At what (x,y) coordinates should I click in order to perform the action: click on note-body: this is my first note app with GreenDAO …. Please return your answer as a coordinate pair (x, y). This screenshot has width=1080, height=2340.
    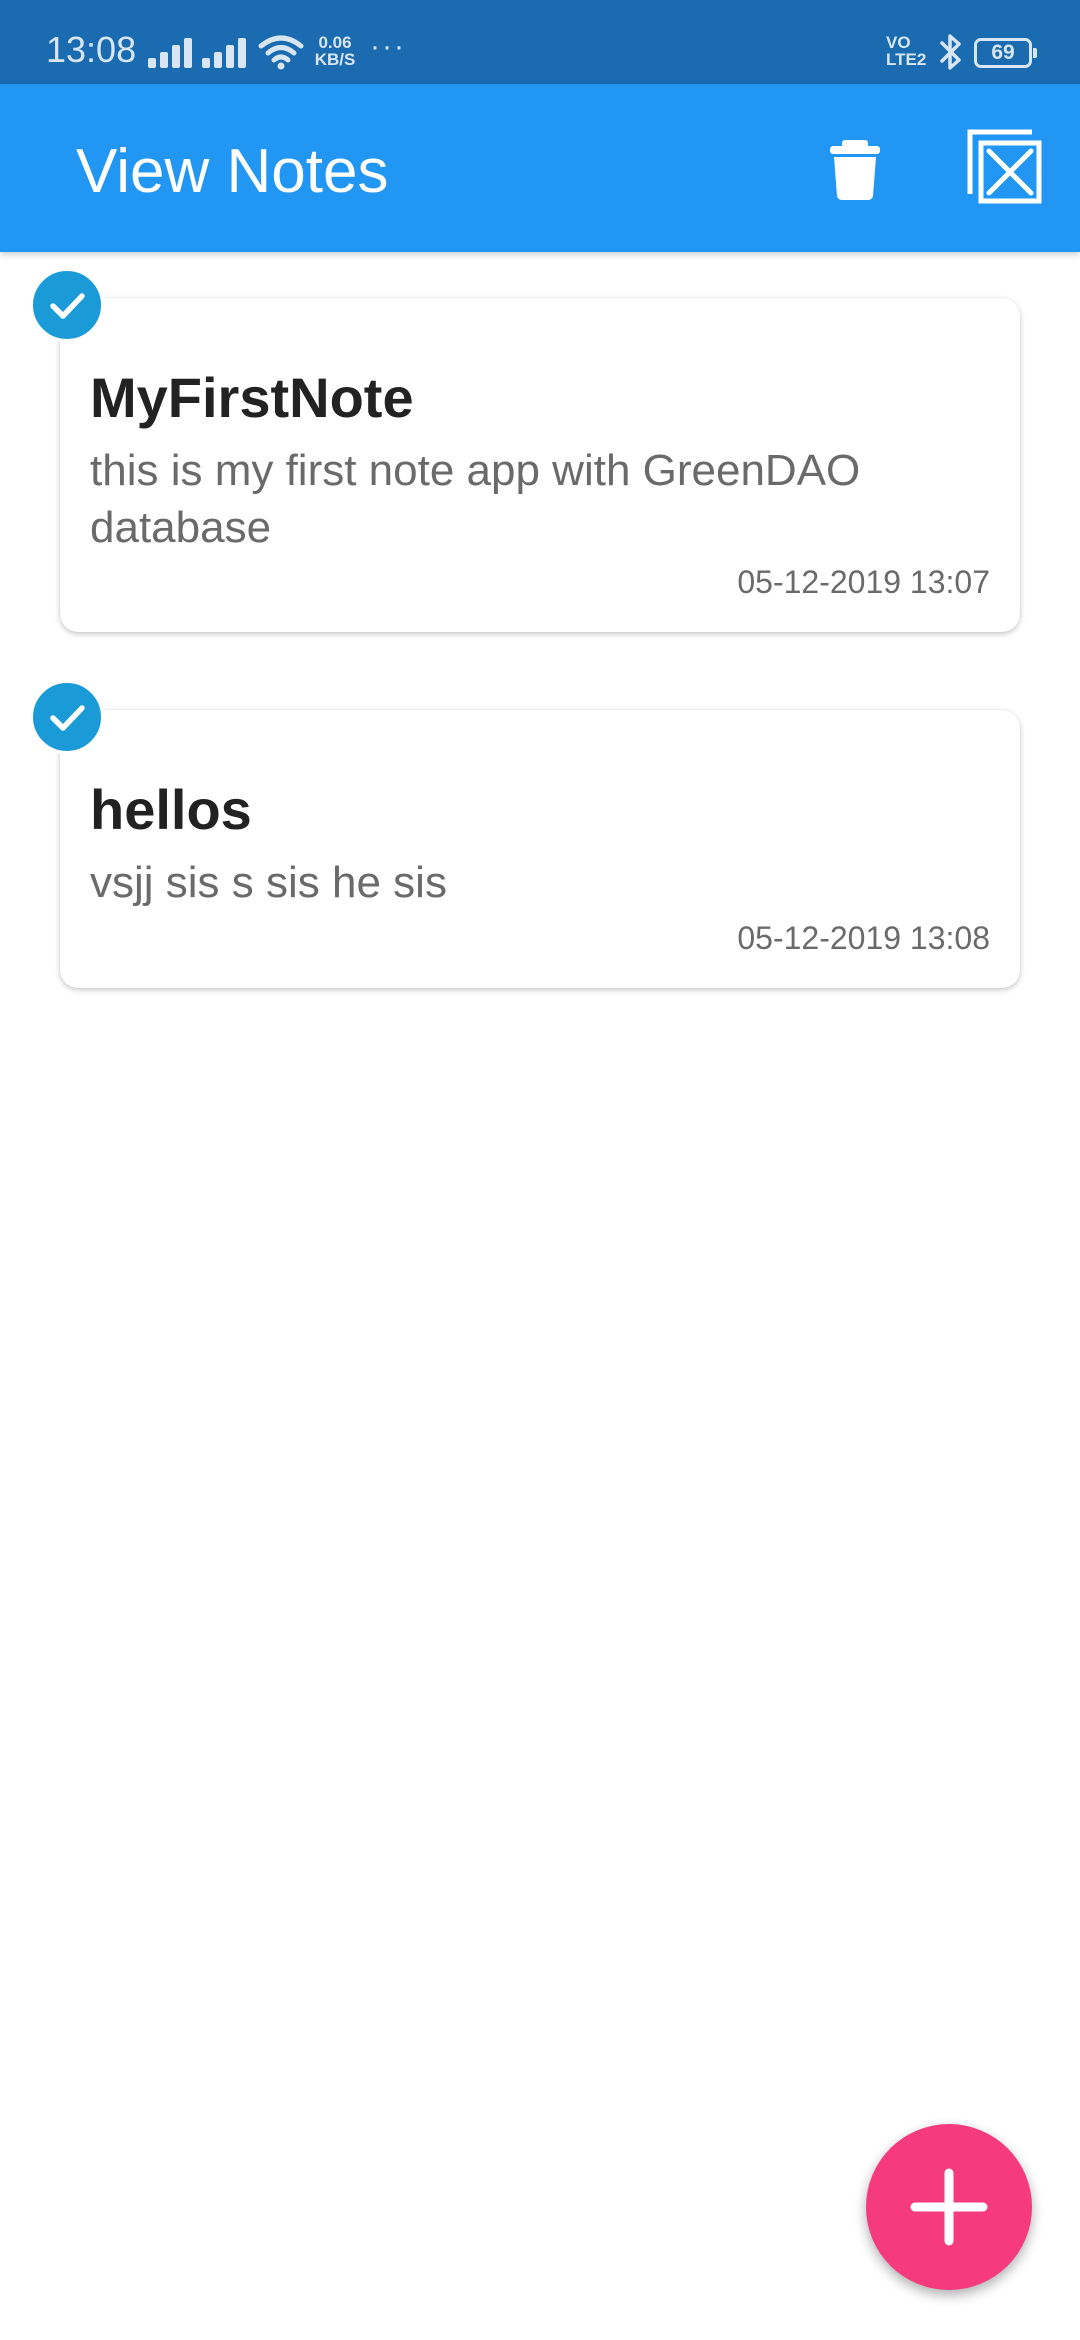
    Looking at the image, I should click on (475, 499).